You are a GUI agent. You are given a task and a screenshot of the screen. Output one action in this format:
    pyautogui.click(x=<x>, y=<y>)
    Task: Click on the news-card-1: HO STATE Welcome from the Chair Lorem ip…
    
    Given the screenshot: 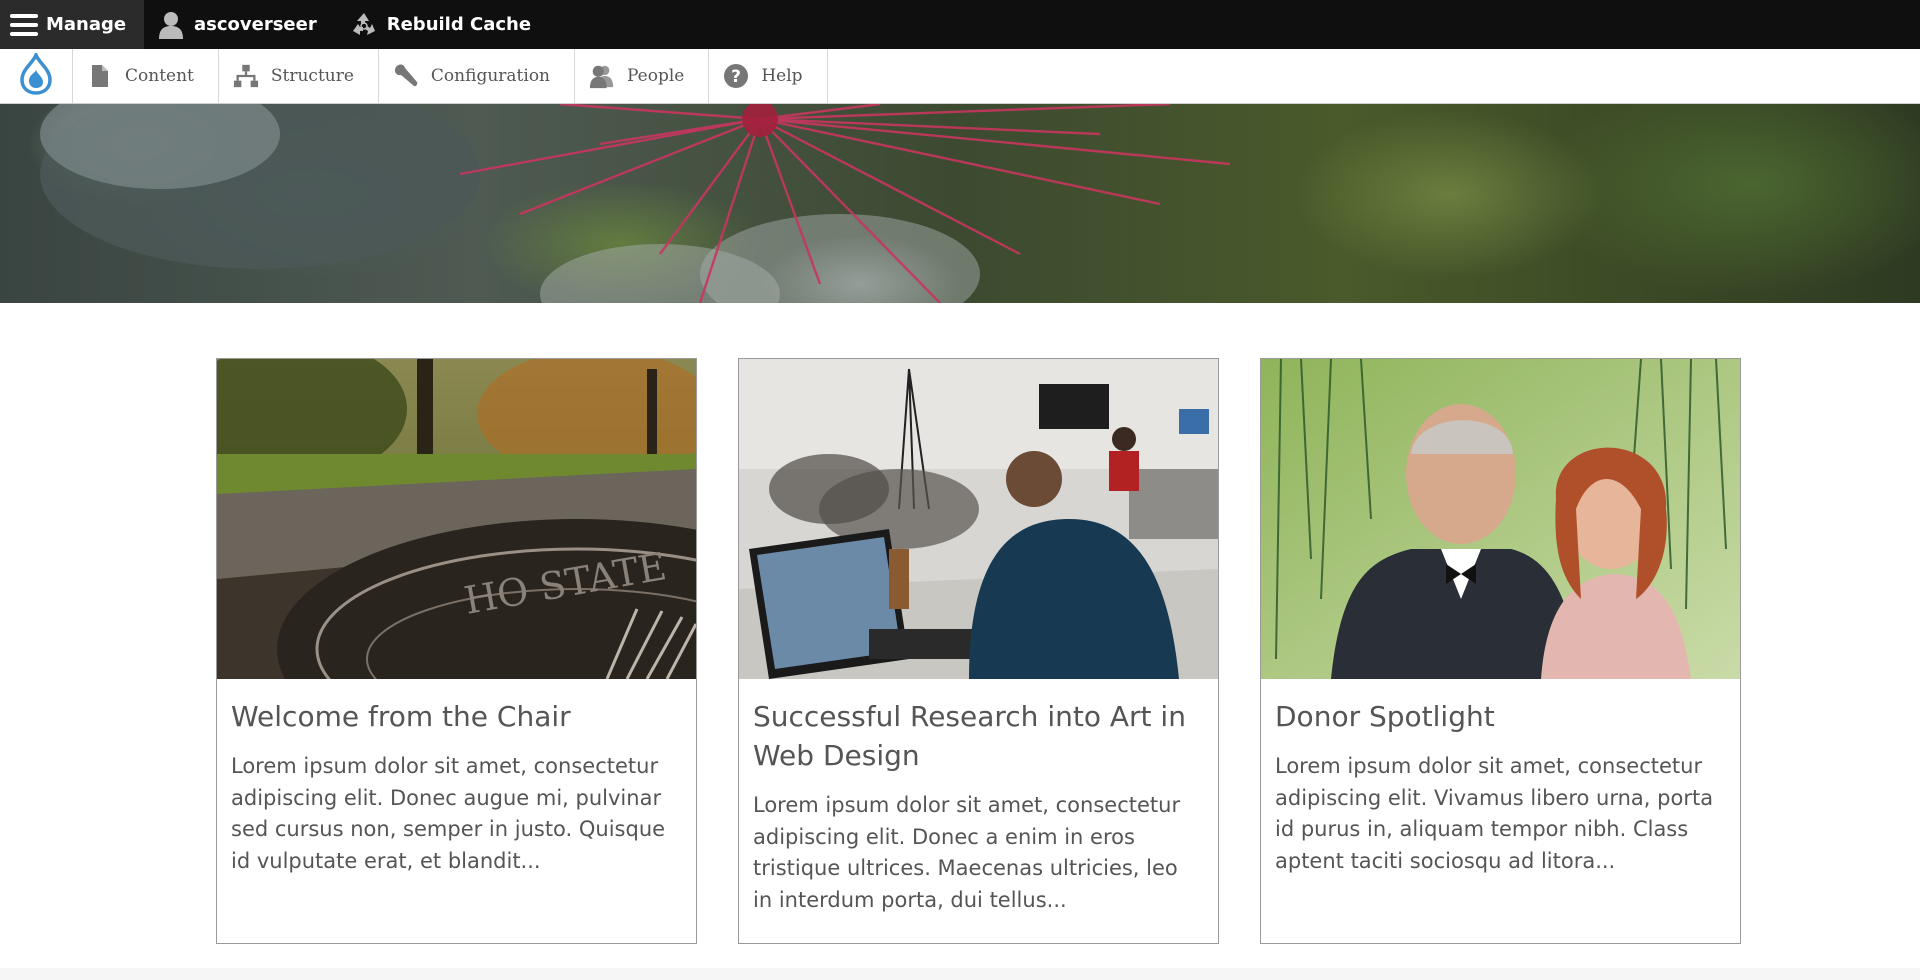 What is the action you would take?
    pyautogui.click(x=456, y=651)
    